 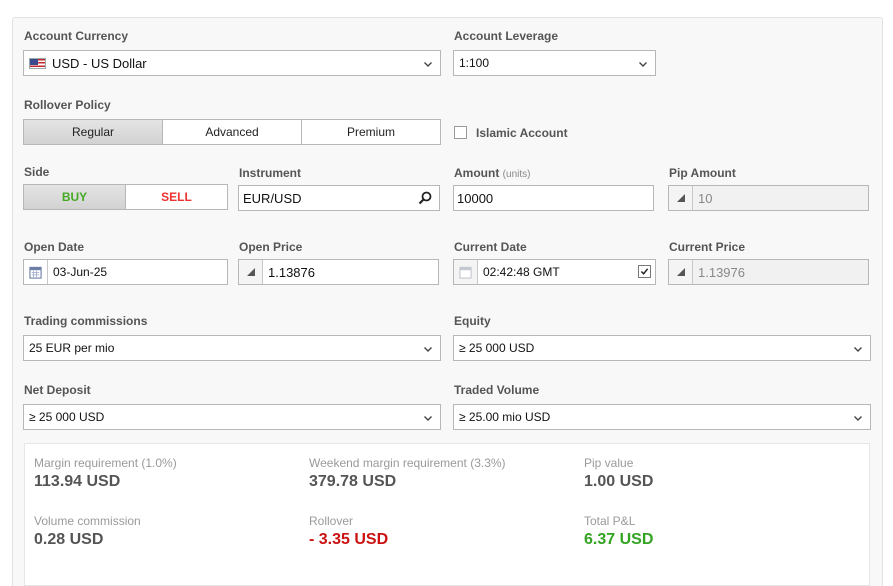 What do you see at coordinates (176, 197) in the screenshot?
I see `sell-button: SELL` at bounding box center [176, 197].